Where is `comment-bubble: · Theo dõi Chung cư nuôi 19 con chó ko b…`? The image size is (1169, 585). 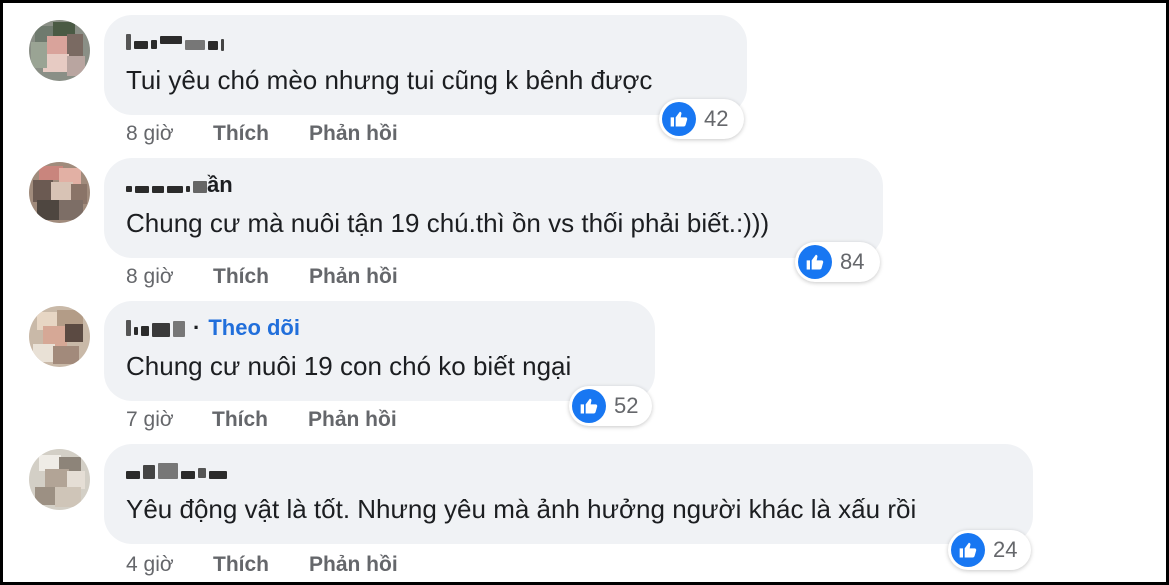
comment-bubble: · Theo dõi Chung cư nuôi 19 con chó ko b… is located at coordinates (379, 351).